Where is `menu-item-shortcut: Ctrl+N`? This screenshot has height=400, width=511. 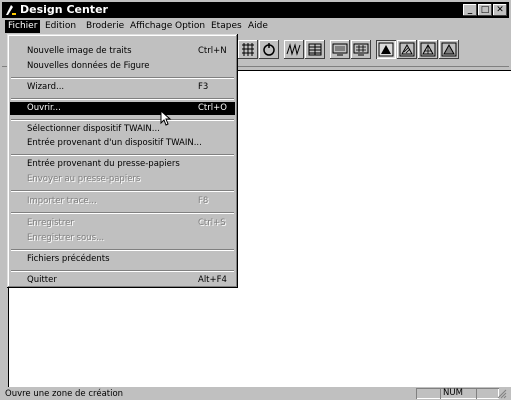 menu-item-shortcut: Ctrl+N is located at coordinates (212, 51).